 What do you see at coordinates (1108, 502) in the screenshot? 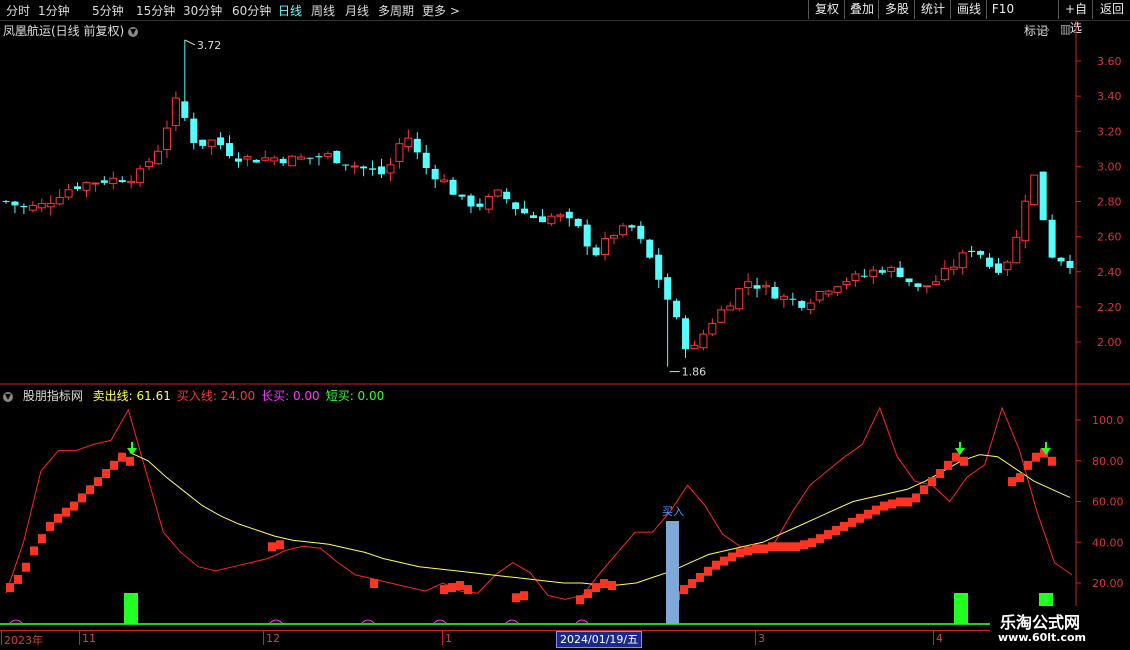
I see `indicator-tick-label: 60.00` at bounding box center [1108, 502].